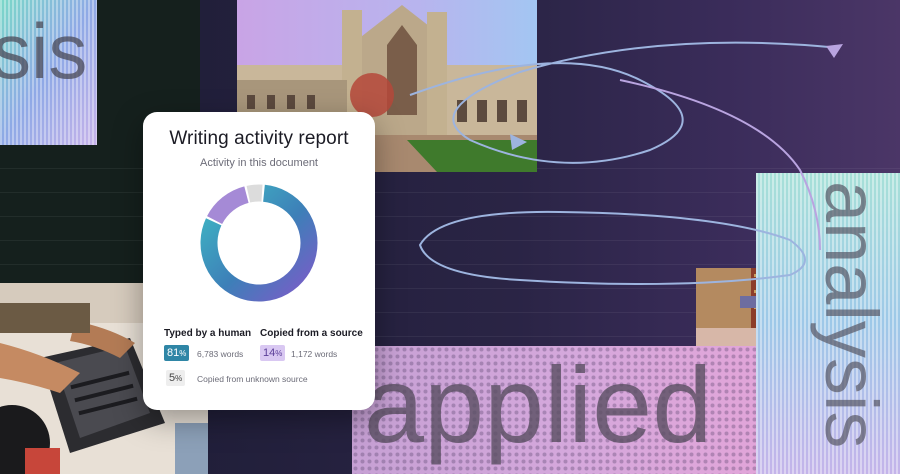 The image size is (900, 474). I want to click on card-subtitle: Activity in this document, so click(259, 163).